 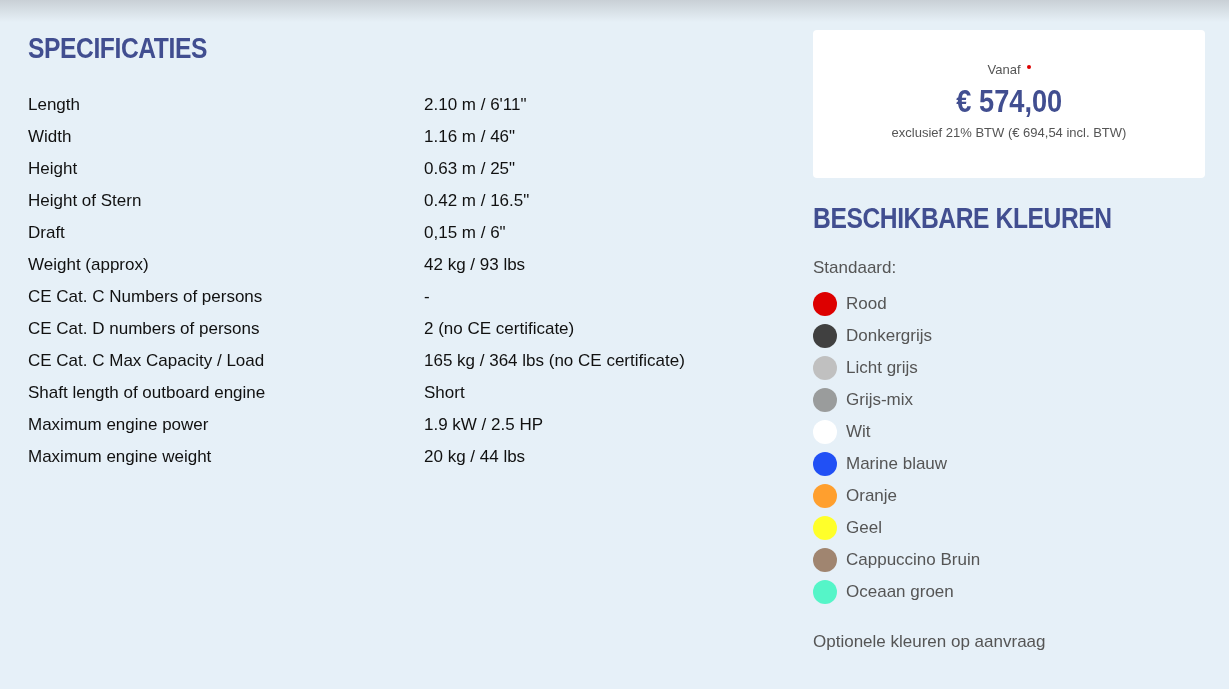 What do you see at coordinates (475, 105) in the screenshot?
I see `spec-value: 2.10 m / 6'11"` at bounding box center [475, 105].